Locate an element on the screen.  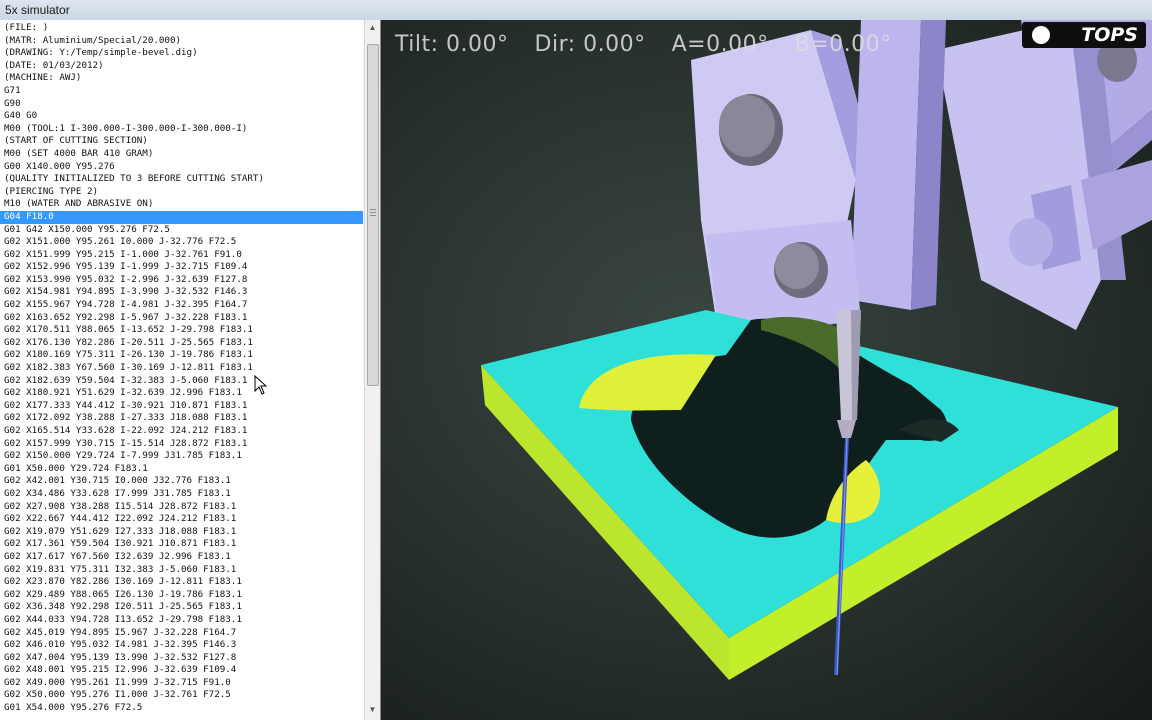
a-axis-readout: A=0.00° is located at coordinates (720, 44).